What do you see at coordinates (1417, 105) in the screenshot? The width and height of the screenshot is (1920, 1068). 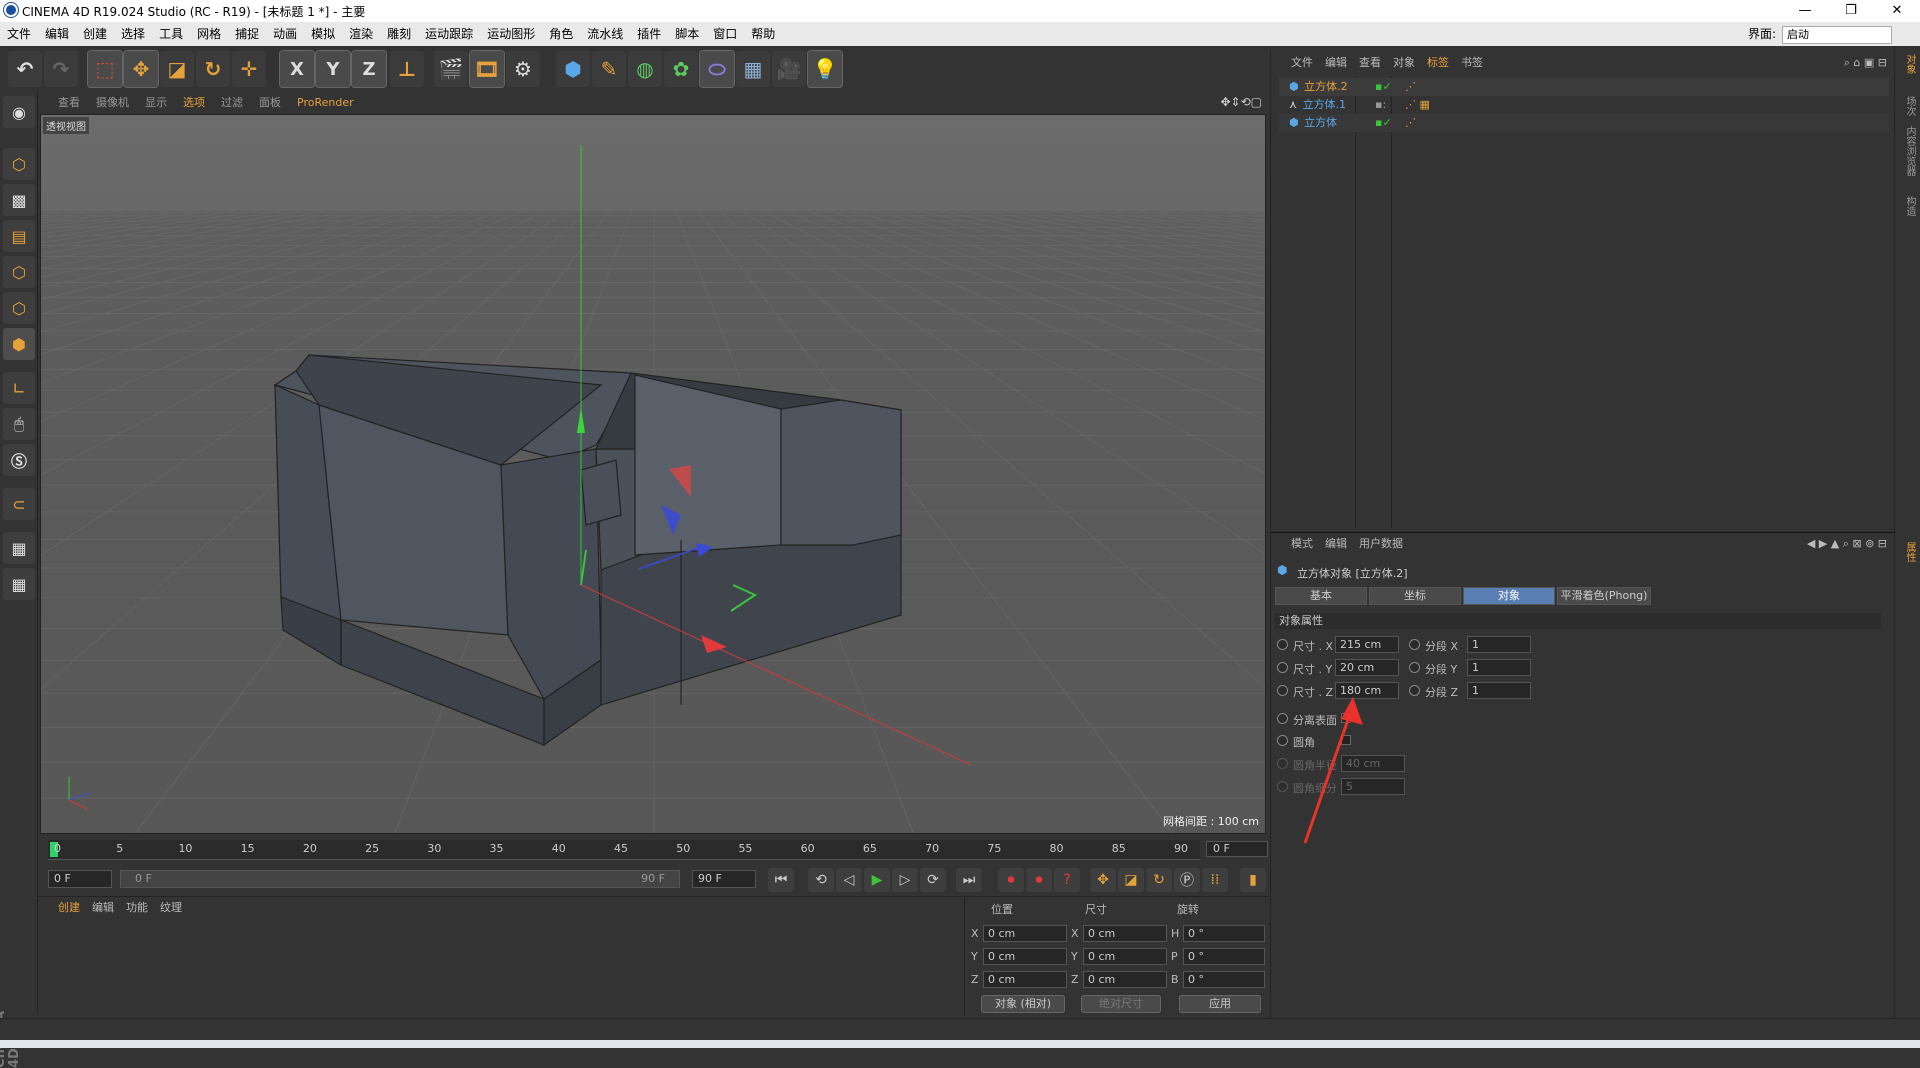 I see `tag-icon: ⋰ ▦` at bounding box center [1417, 105].